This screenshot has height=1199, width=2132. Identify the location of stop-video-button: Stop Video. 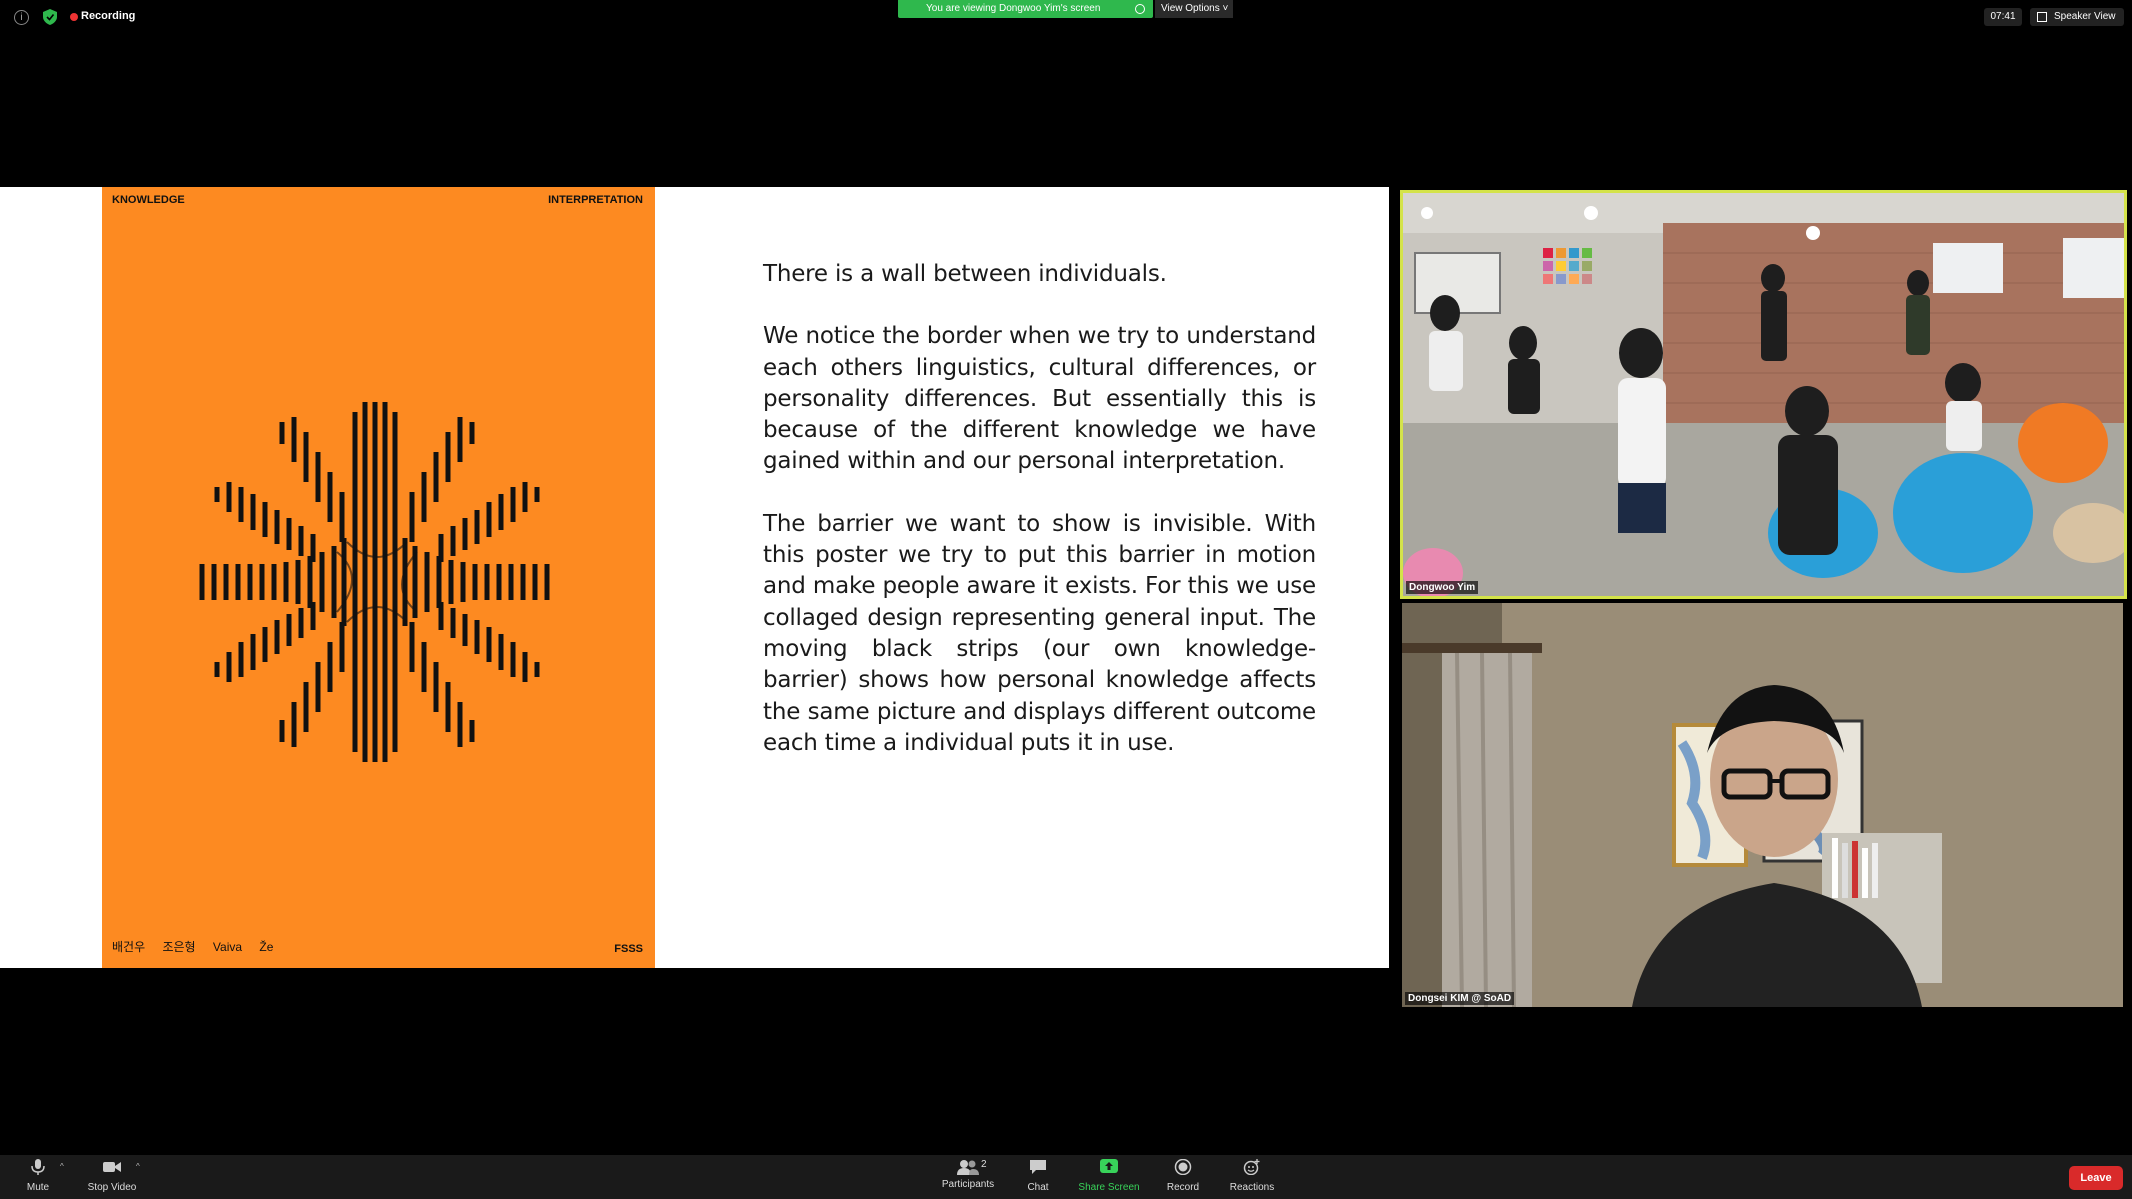
(112, 1176).